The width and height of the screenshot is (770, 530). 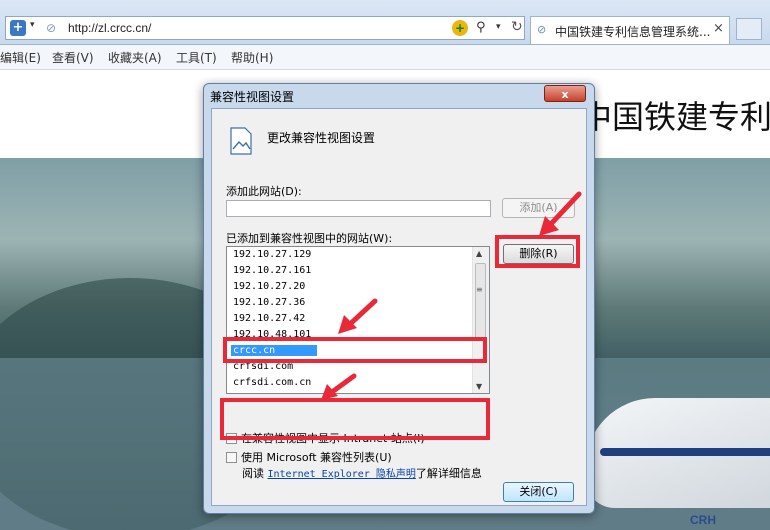 What do you see at coordinates (196, 57) in the screenshot?
I see `menu-tools: 工具(T)` at bounding box center [196, 57].